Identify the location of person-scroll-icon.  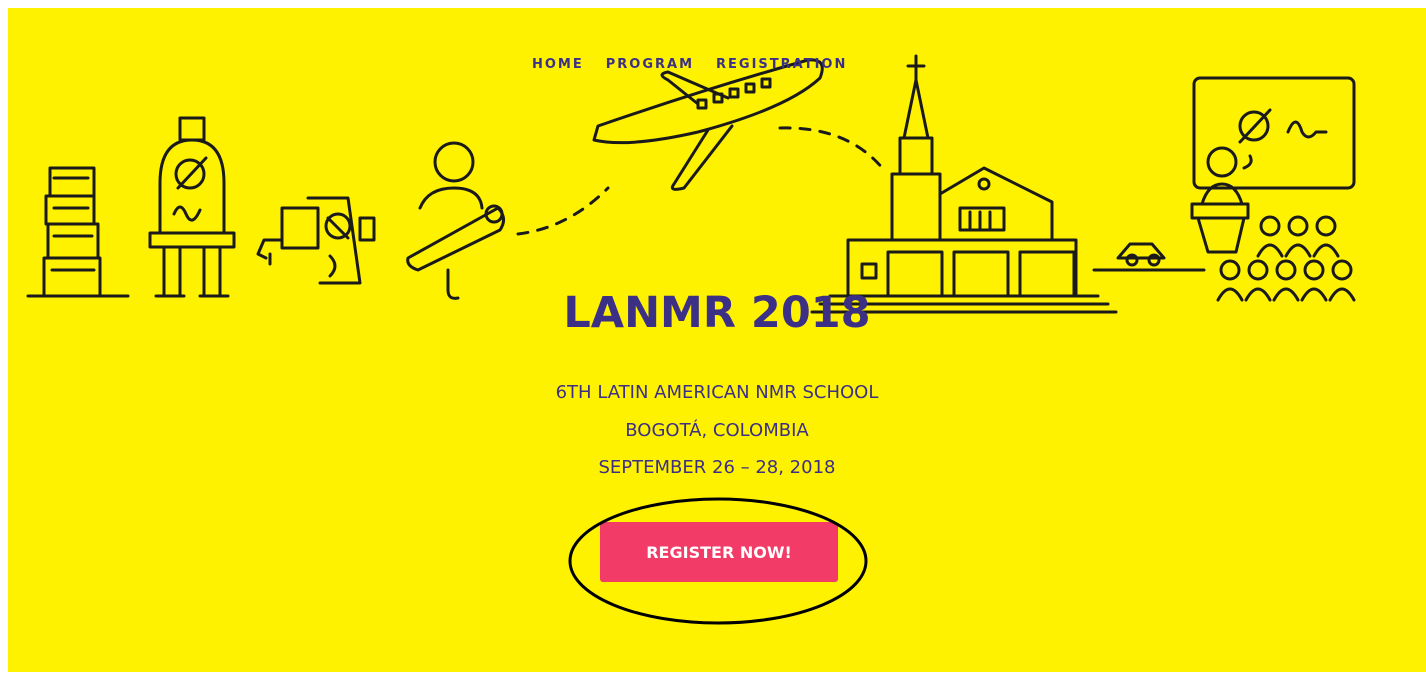
(455, 220).